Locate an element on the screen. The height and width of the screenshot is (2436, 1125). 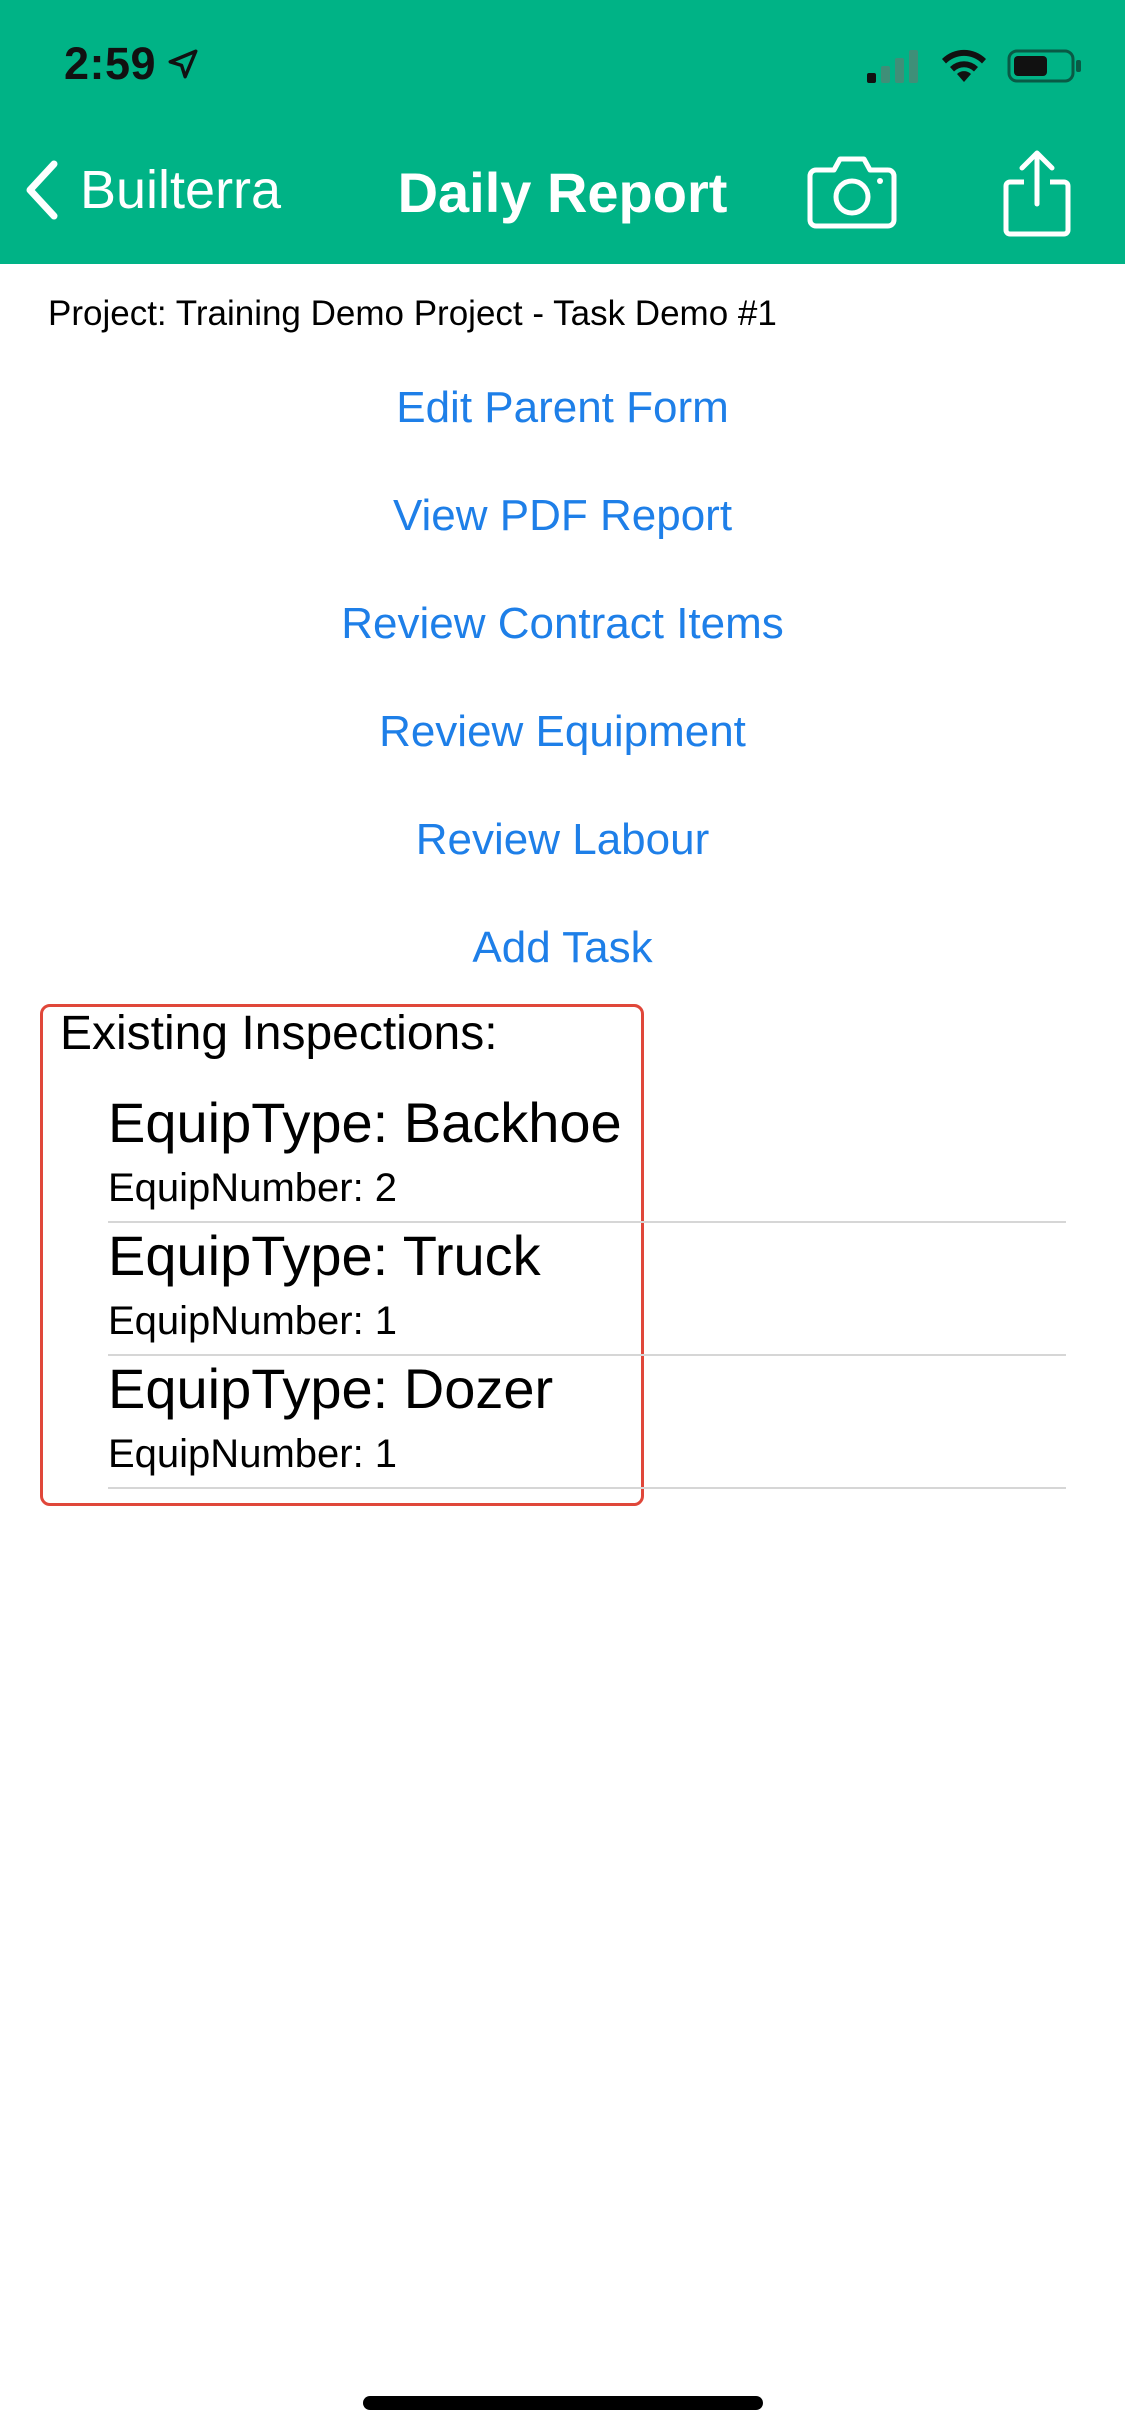
share-icon is located at coordinates (1037, 193).